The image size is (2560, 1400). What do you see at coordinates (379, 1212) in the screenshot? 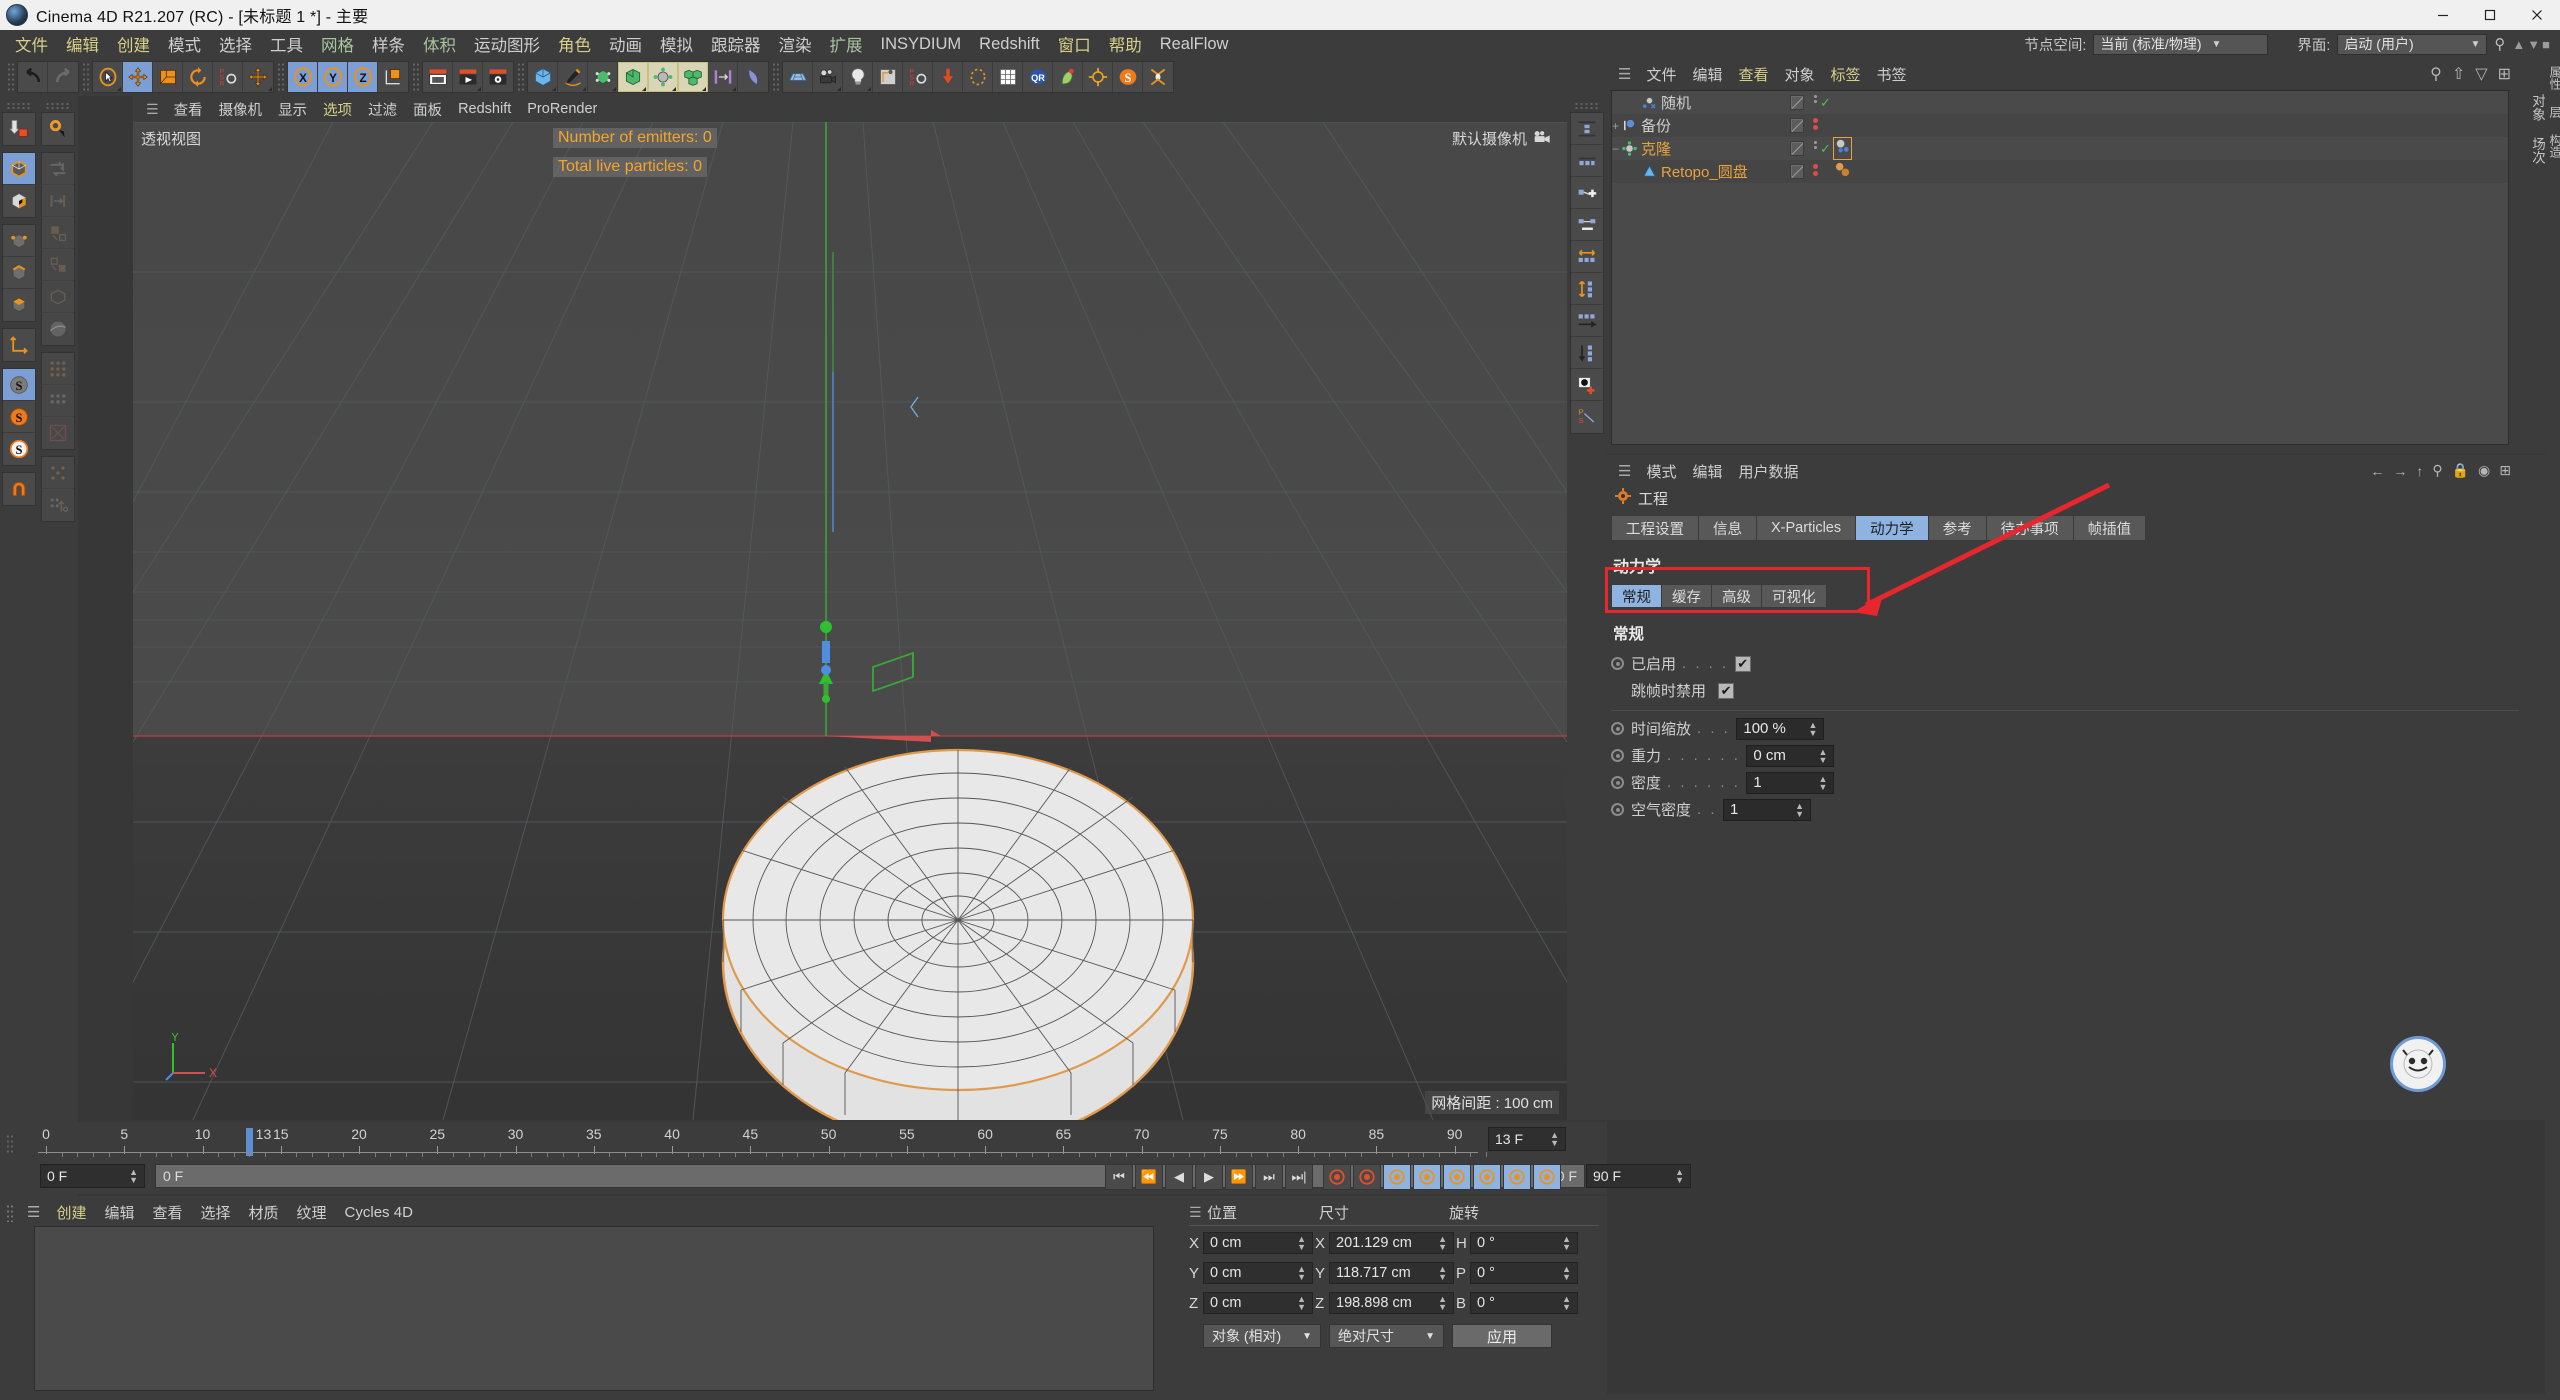
I see `material-menu-item-6: Cycles 4D` at bounding box center [379, 1212].